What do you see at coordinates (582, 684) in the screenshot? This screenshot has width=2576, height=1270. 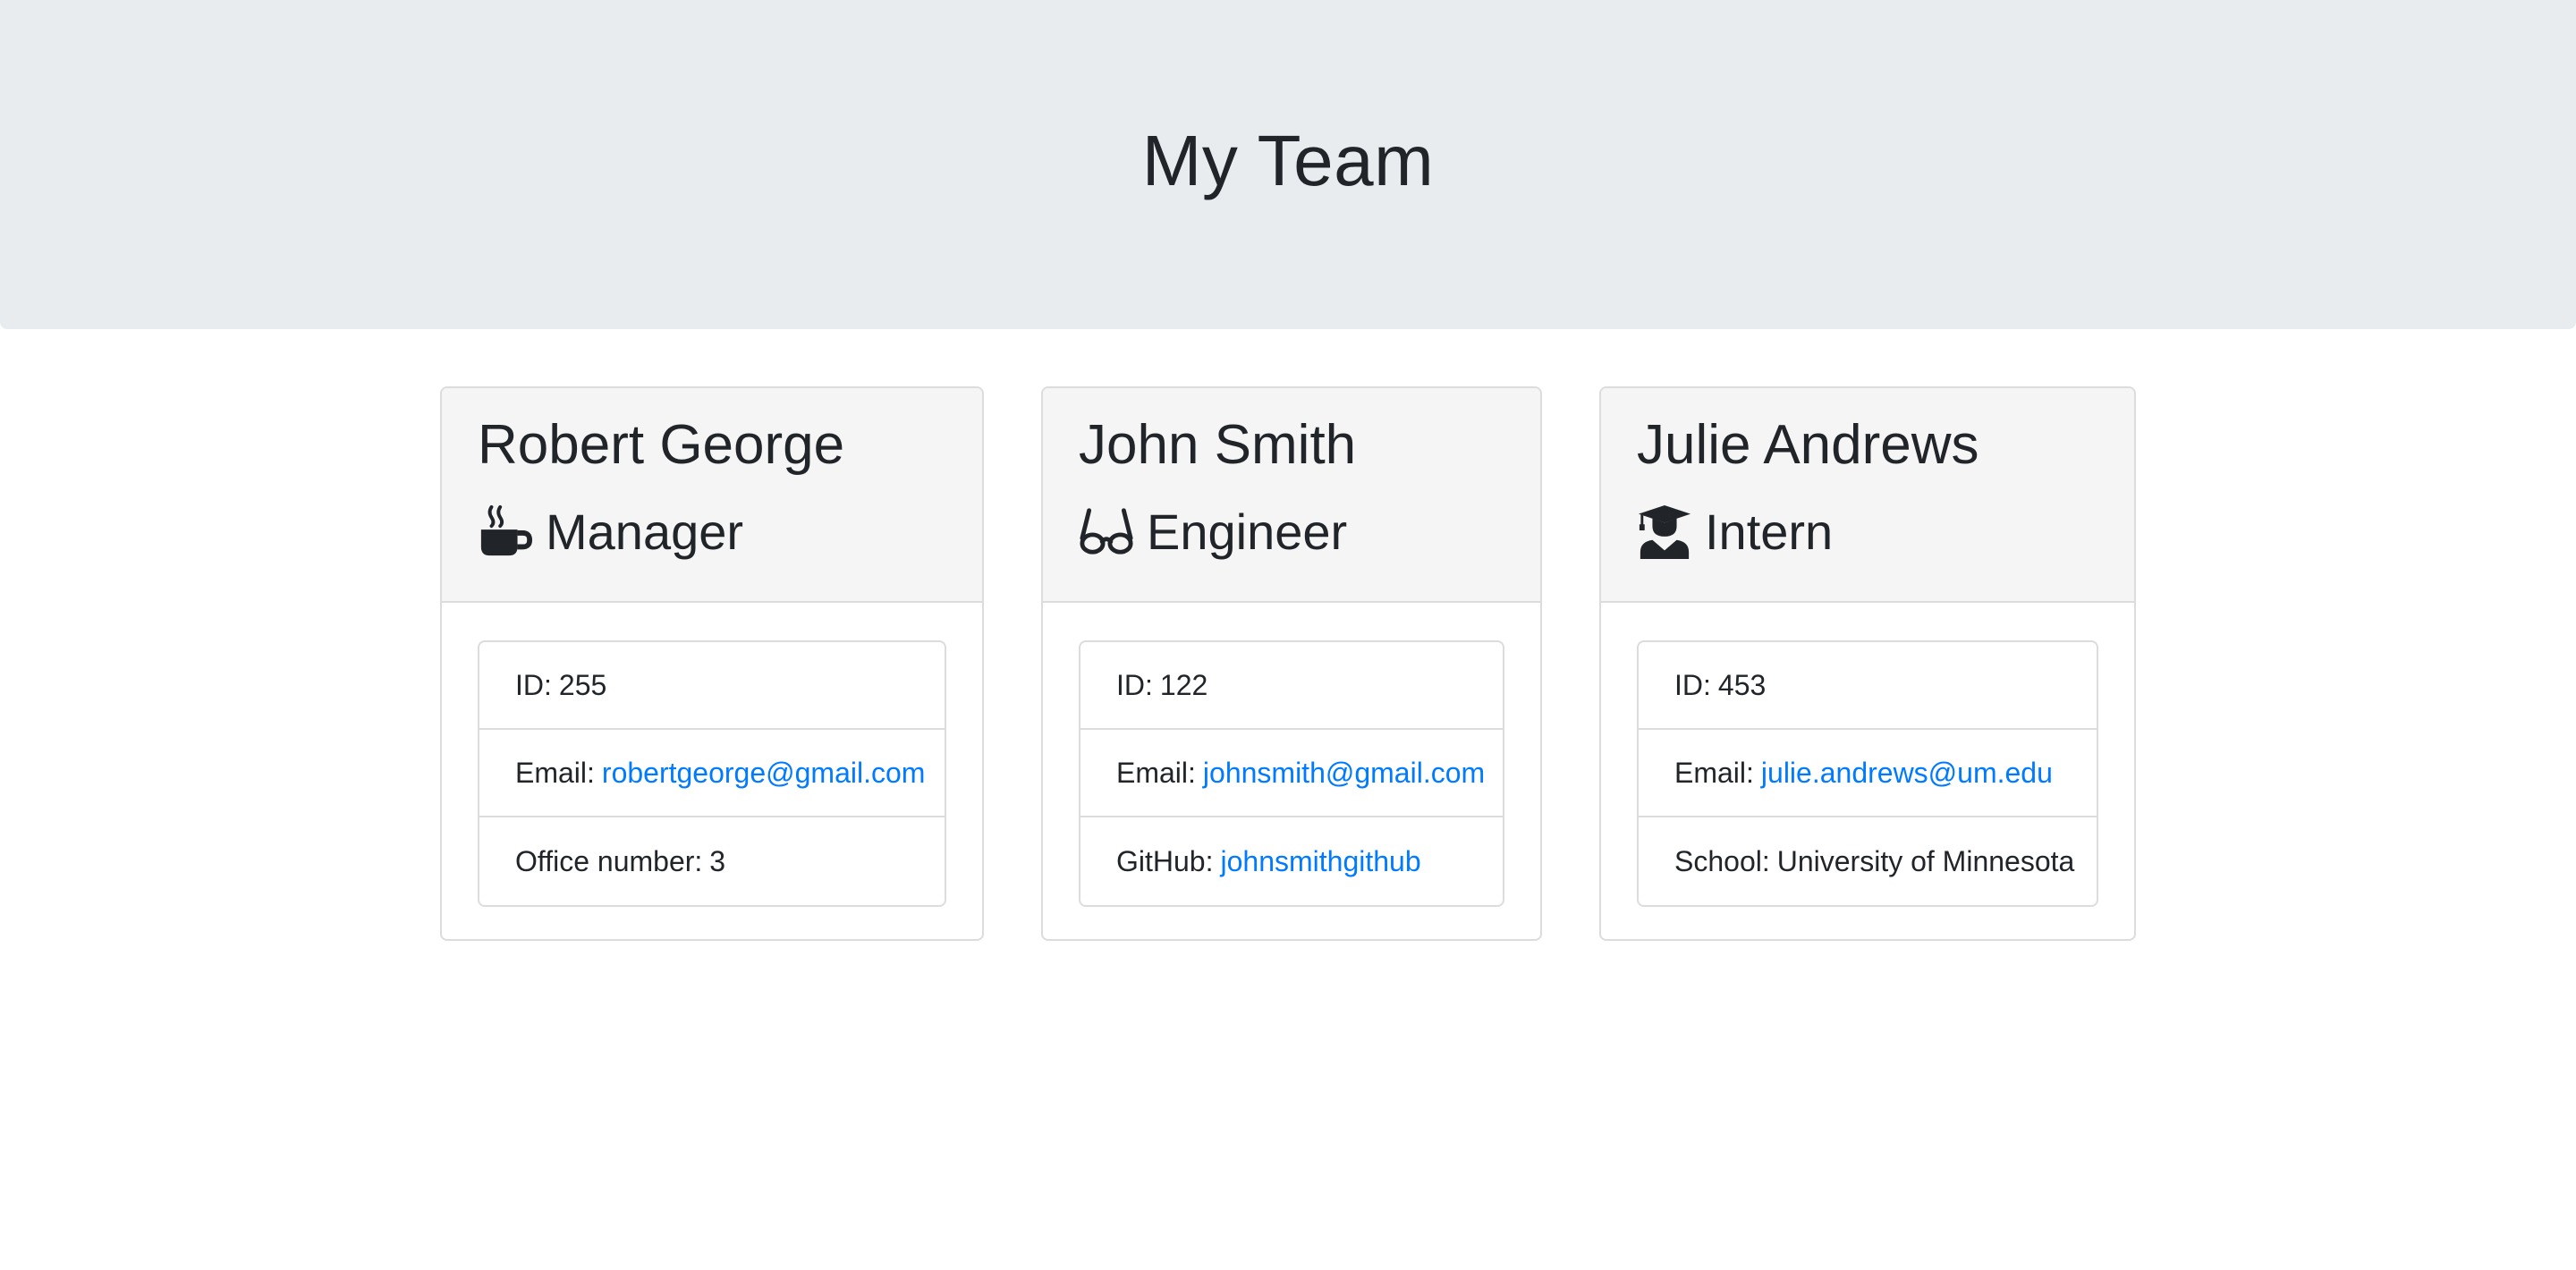 I see `id-value: 255` at bounding box center [582, 684].